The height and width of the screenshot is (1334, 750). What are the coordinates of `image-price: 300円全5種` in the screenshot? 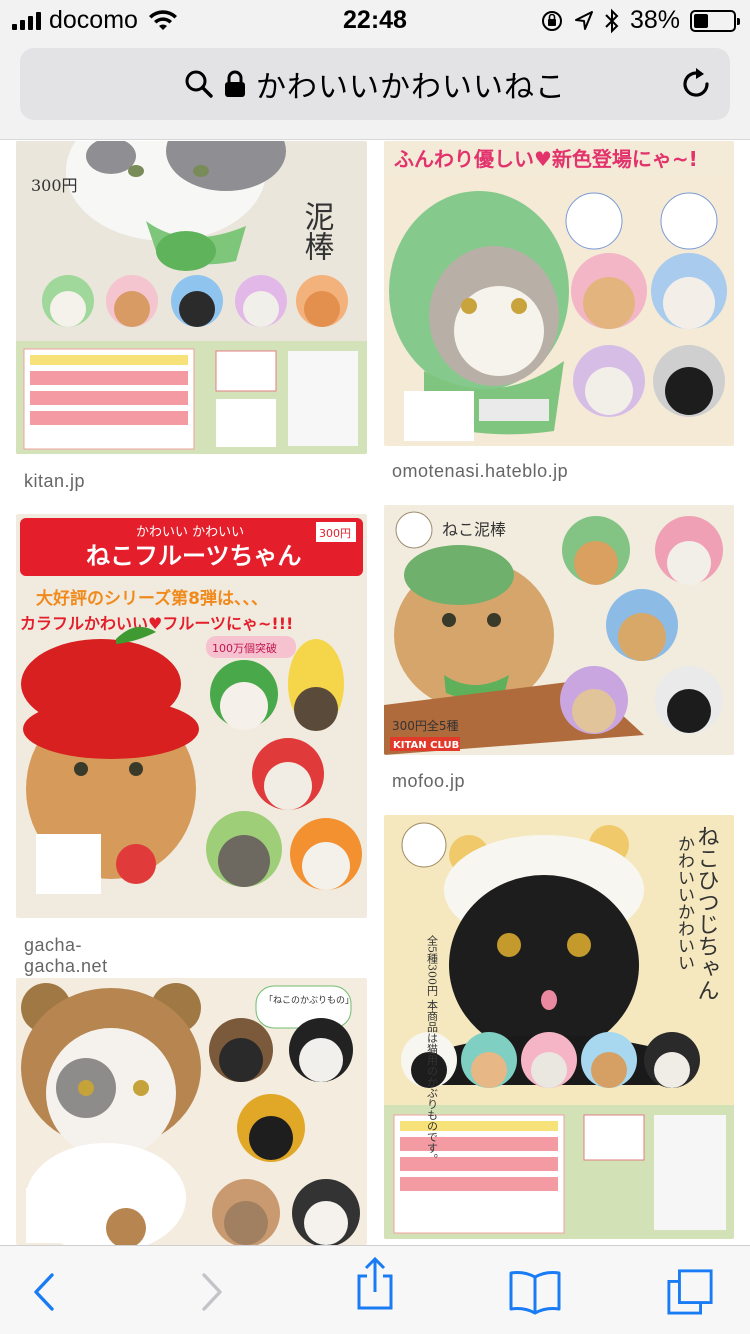 It's located at (425, 725).